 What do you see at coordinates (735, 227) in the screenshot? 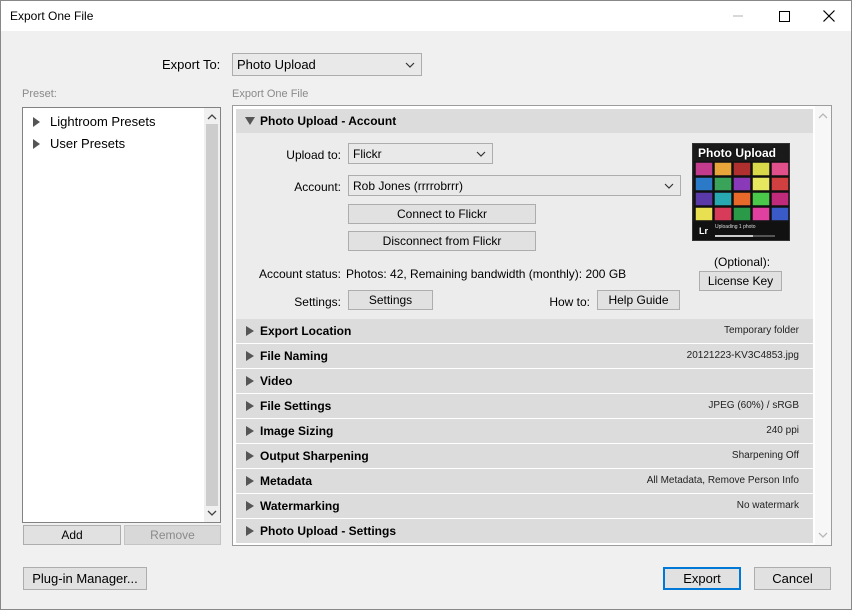
I see `thumbnail-caption: Uploading 1 photo` at bounding box center [735, 227].